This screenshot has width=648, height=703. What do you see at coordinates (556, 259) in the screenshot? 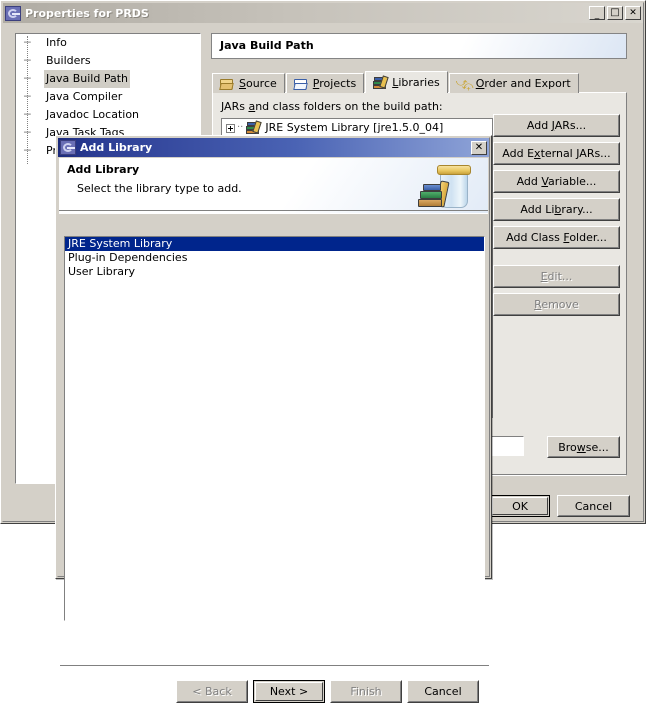
I see `button-group-spacer` at bounding box center [556, 259].